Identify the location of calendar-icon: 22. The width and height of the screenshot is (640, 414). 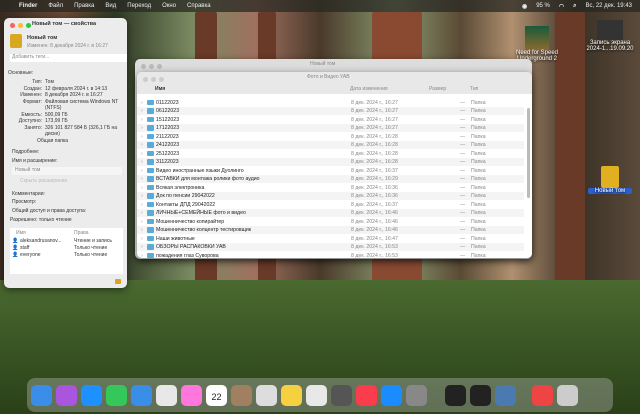
(216, 395).